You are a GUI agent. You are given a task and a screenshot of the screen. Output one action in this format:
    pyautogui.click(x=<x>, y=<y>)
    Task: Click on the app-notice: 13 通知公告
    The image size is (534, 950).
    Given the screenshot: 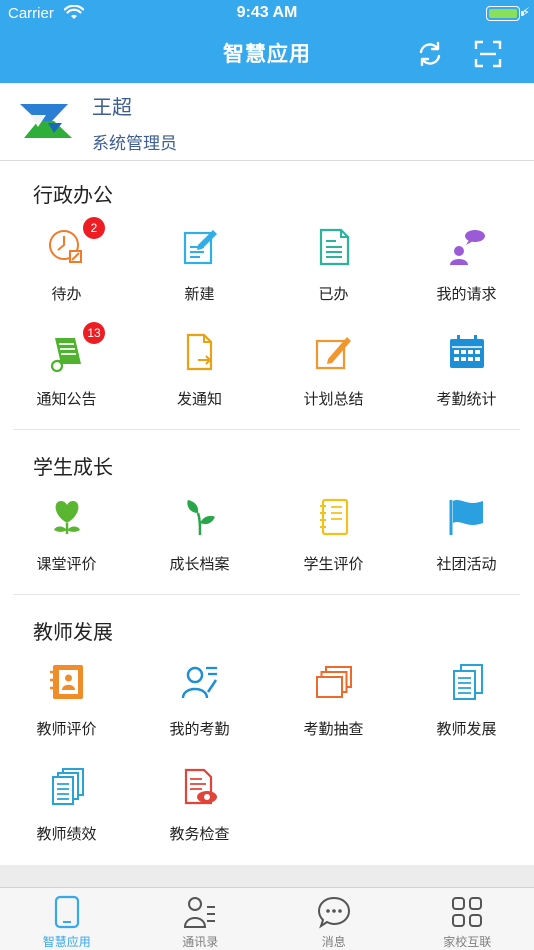 What is the action you would take?
    pyautogui.click(x=66, y=377)
    